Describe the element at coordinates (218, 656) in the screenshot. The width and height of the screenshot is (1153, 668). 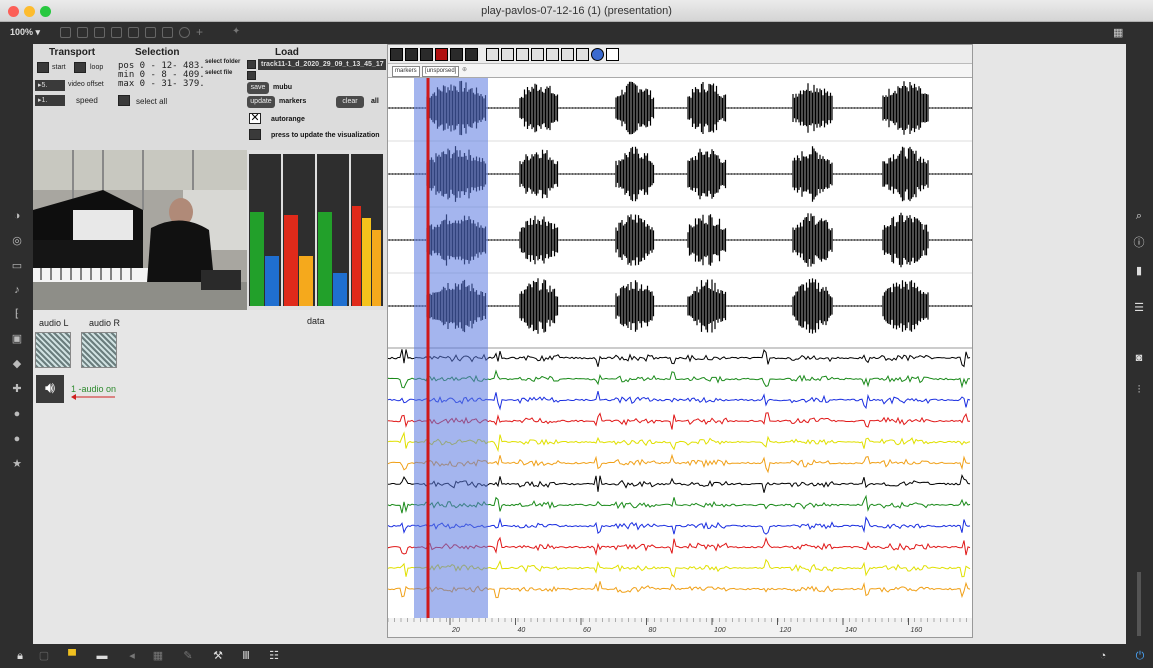
I see `wrench-icon: ⚒` at that location.